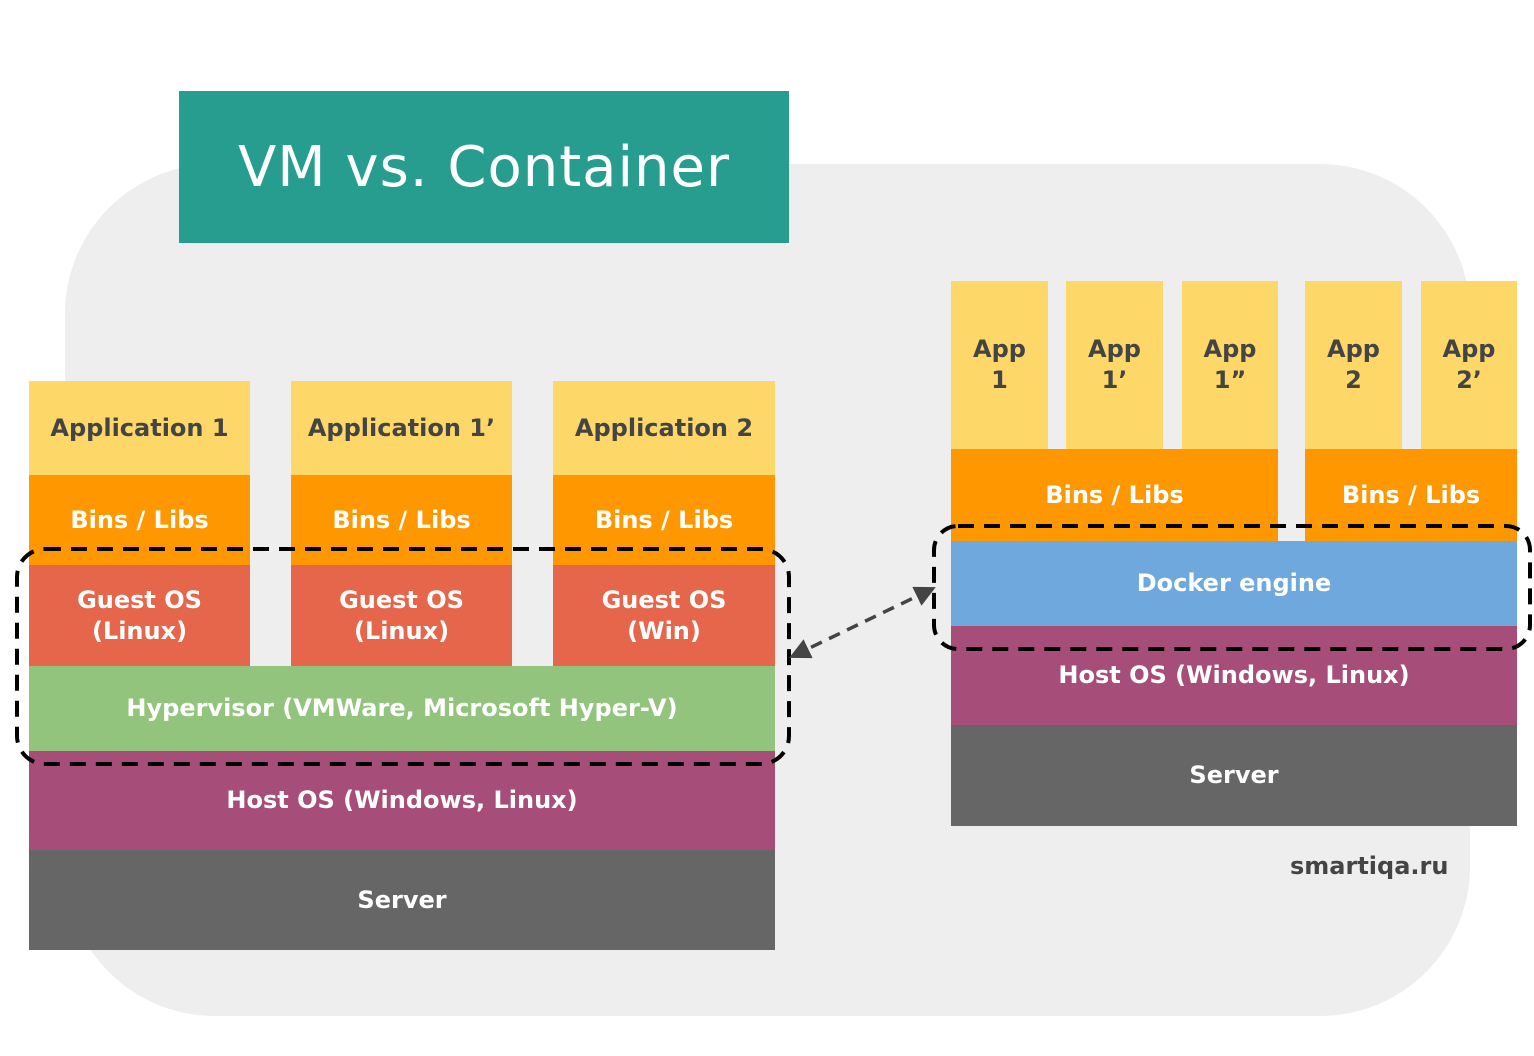 This screenshot has width=1534, height=1056. What do you see at coordinates (402, 900) in the screenshot?
I see `vm-server-block: Server` at bounding box center [402, 900].